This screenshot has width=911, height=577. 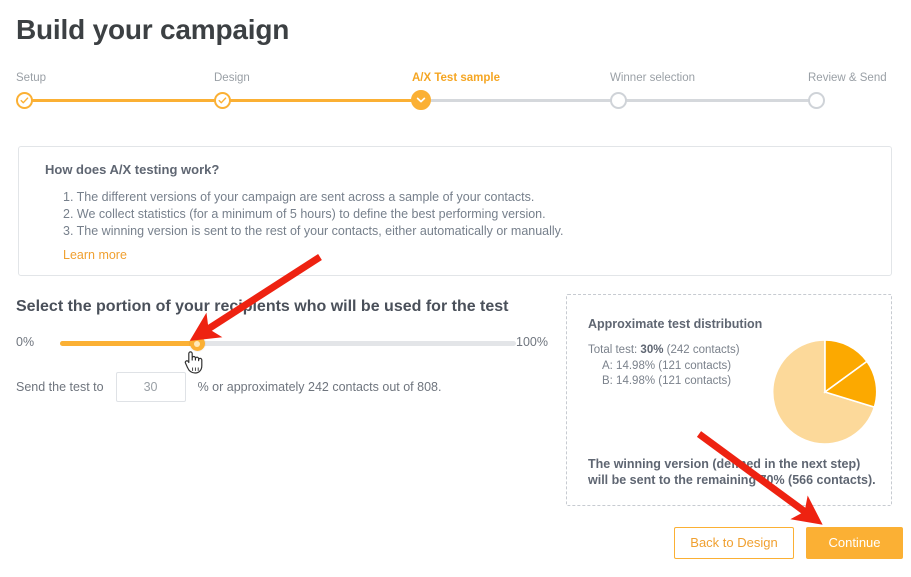 I want to click on page-title: Build your campaign, so click(x=153, y=29).